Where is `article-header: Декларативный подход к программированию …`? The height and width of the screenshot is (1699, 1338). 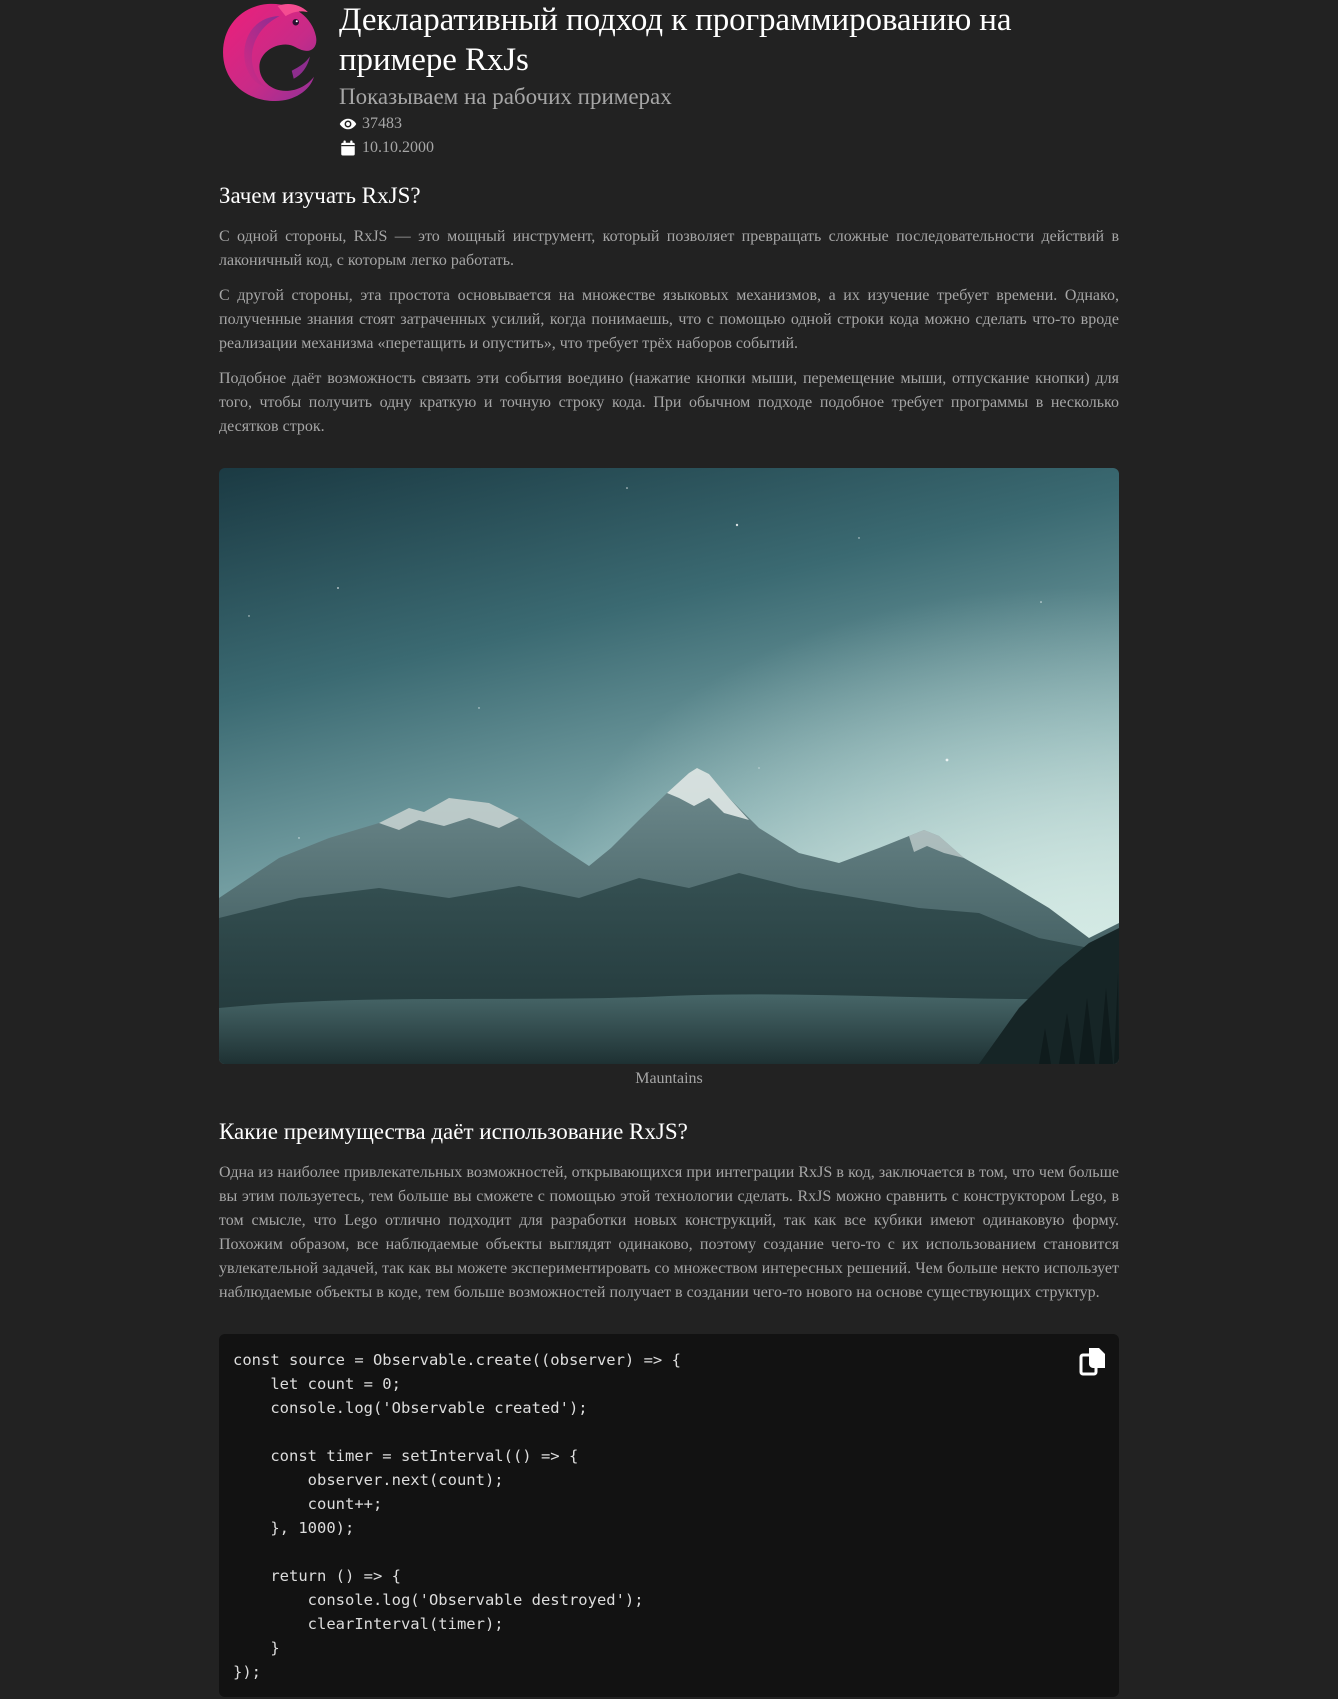
article-header: Декларативный подход к программированию … is located at coordinates (669, 85).